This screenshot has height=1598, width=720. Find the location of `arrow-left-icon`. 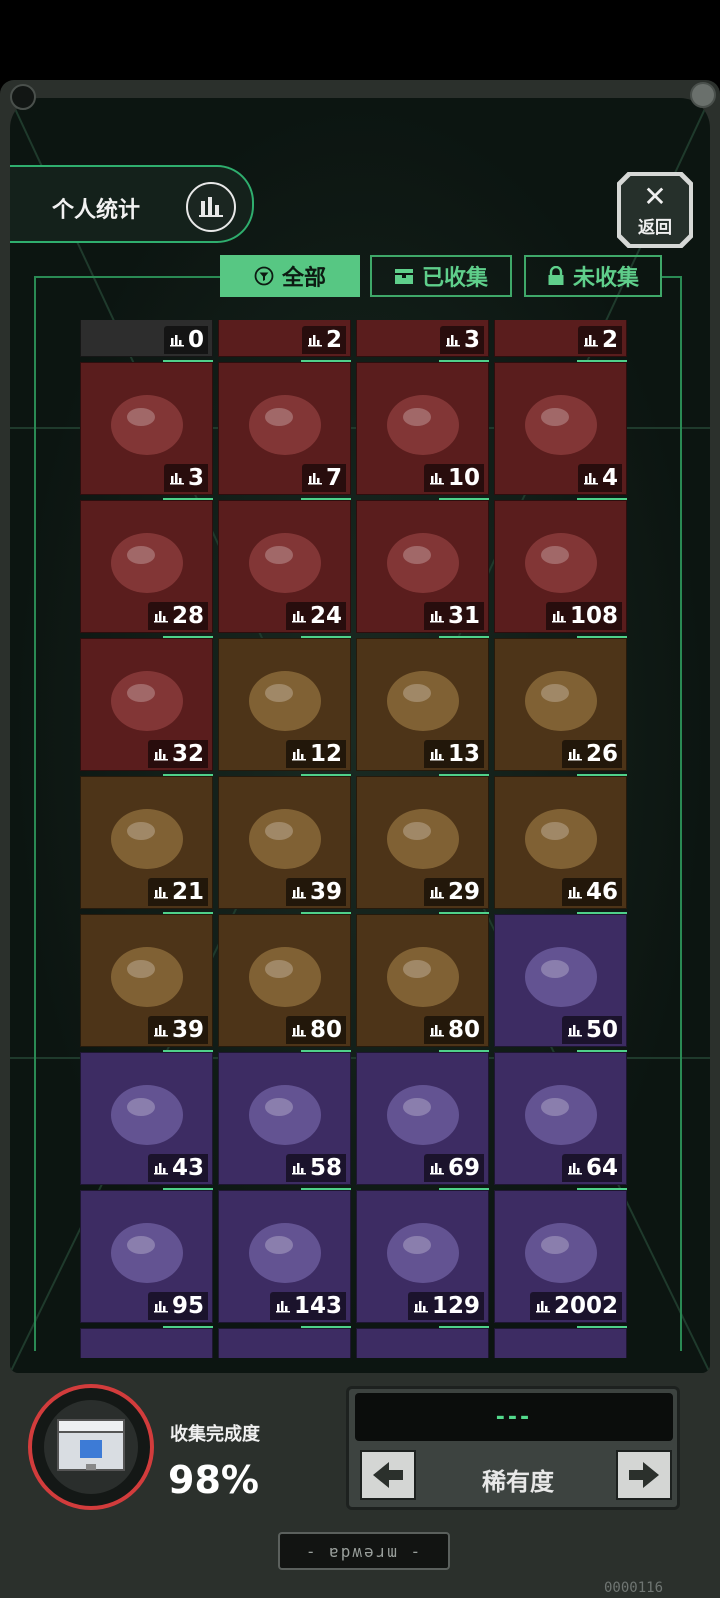

arrow-left-icon is located at coordinates (388, 1475).